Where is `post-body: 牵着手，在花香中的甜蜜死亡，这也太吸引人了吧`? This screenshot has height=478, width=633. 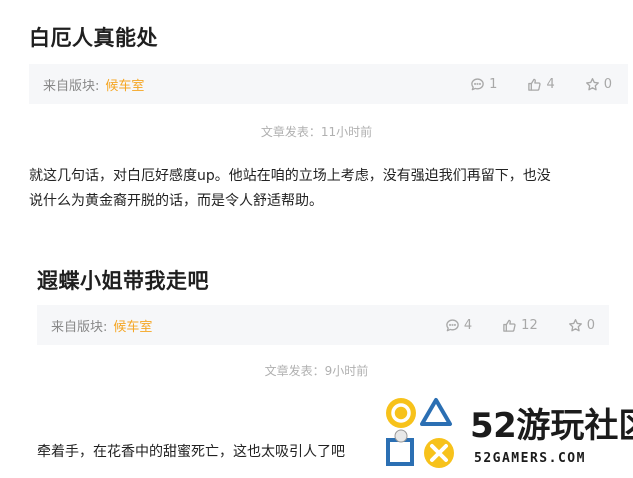 post-body: 牵着手，在花香中的甜蜜死亡，这也太吸引人了吧 is located at coordinates (217, 452).